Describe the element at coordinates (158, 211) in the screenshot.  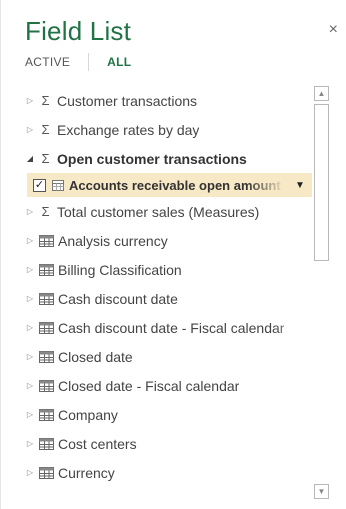
I see `field-label: Total customer sales (Measures)` at that location.